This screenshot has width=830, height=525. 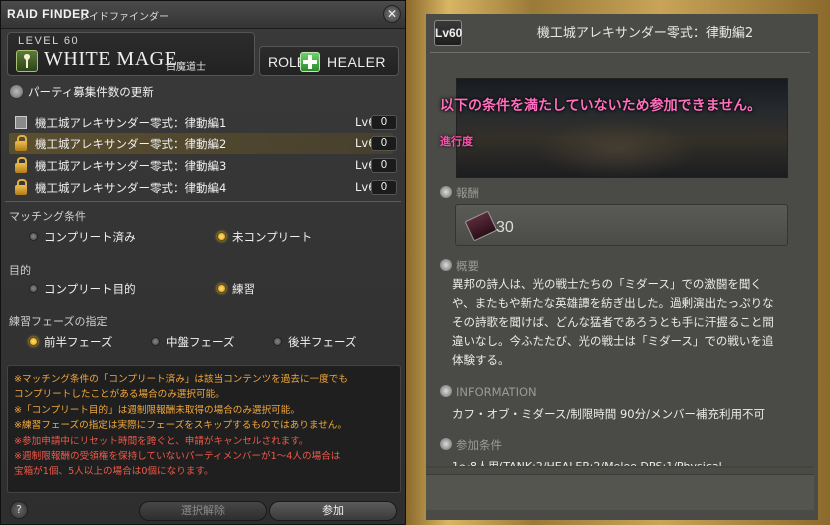 I want to click on duty-level-badge: Lv60, so click(x=448, y=33).